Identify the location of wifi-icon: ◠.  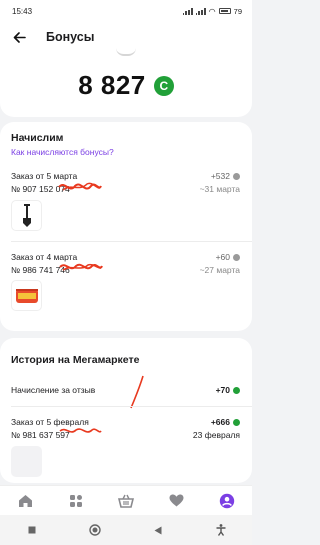
(212, 11).